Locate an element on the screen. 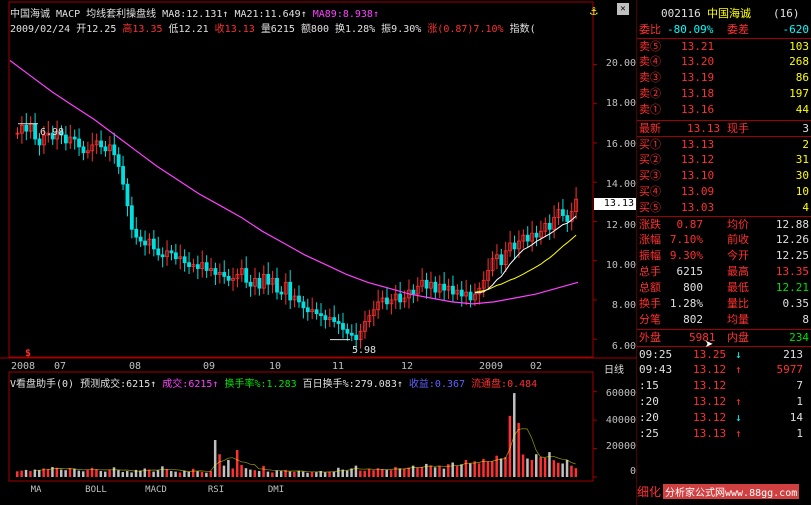  waipan-row: 外盘 5981 内盘 234 is located at coordinates (724, 336).